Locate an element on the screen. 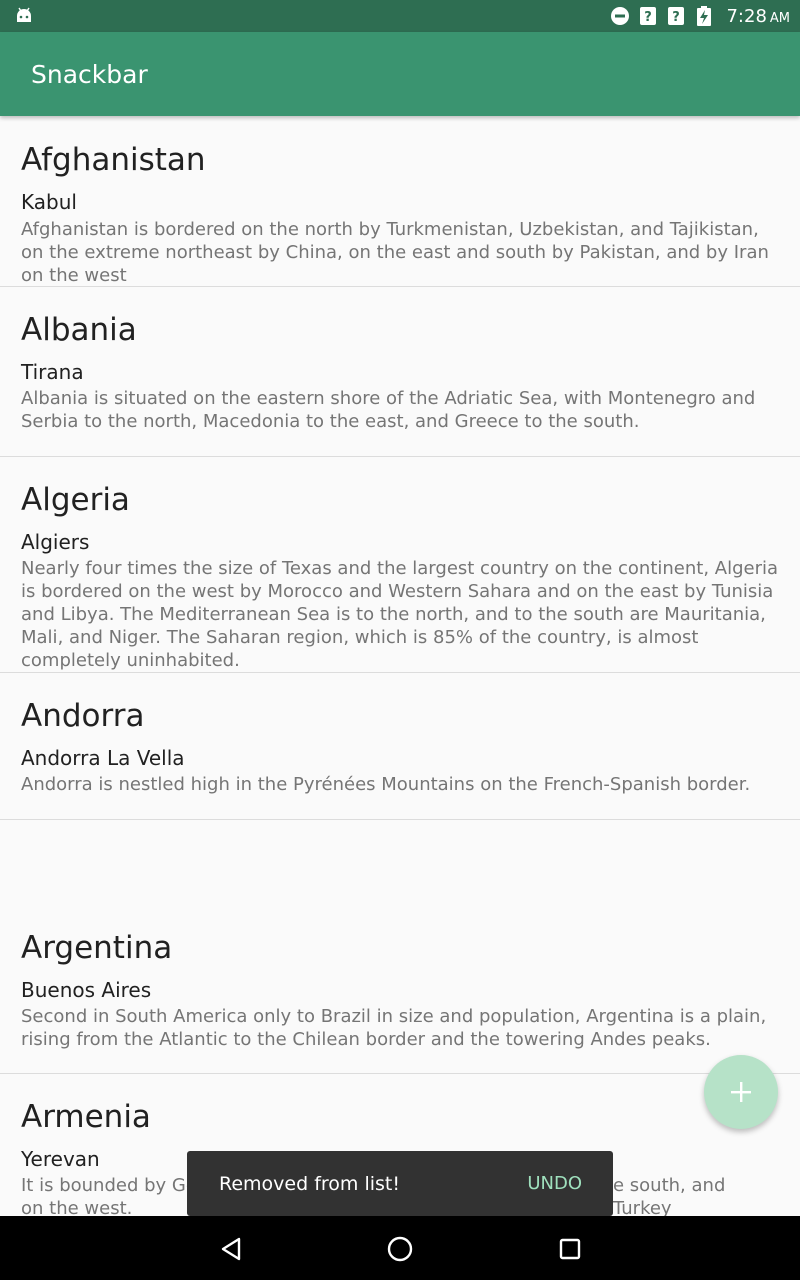 Image resolution: width=800 pixels, height=1280 pixels. back-button is located at coordinates (231, 1249).